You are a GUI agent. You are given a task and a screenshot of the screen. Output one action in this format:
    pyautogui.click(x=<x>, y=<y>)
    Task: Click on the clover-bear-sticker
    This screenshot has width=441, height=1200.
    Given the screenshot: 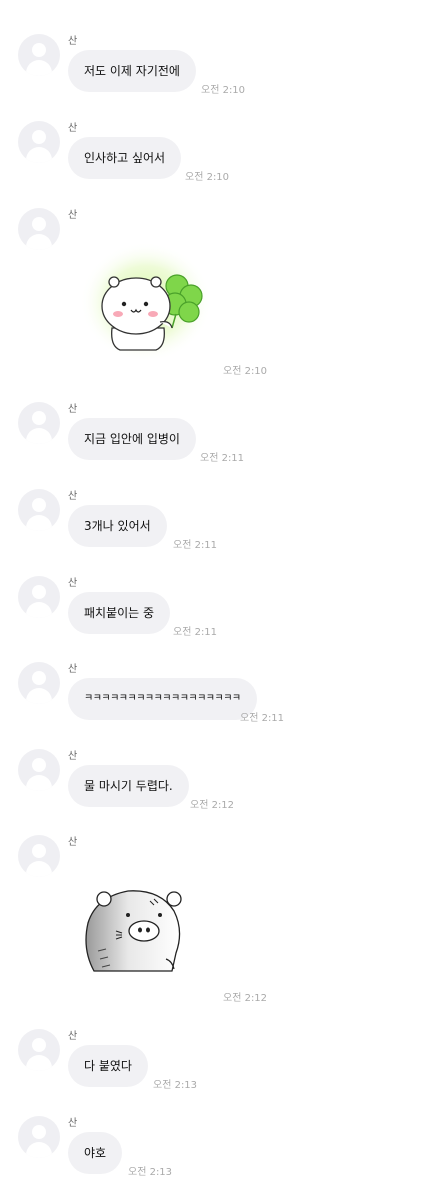 What is the action you would take?
    pyautogui.click(x=146, y=301)
    